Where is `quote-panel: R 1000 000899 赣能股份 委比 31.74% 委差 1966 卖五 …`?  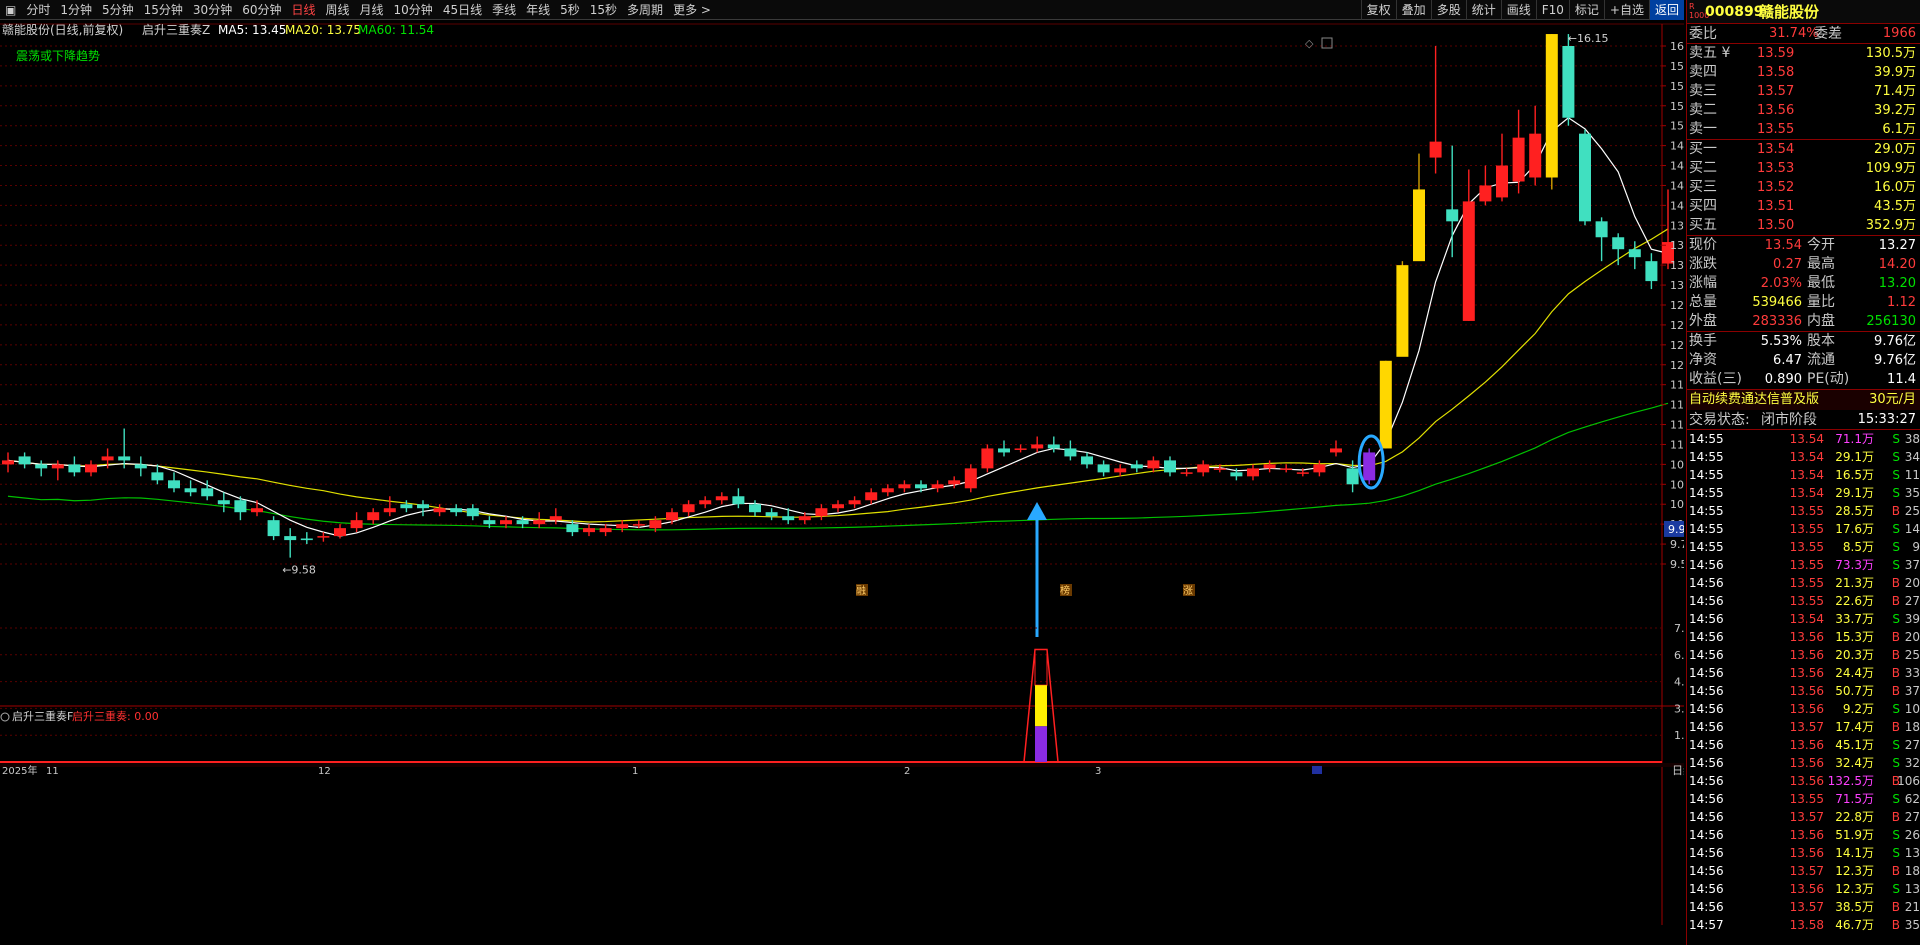 quote-panel: R 1000 000899 赣能股份 委比 31.74% 委差 1966 卖五 … is located at coordinates (1803, 472).